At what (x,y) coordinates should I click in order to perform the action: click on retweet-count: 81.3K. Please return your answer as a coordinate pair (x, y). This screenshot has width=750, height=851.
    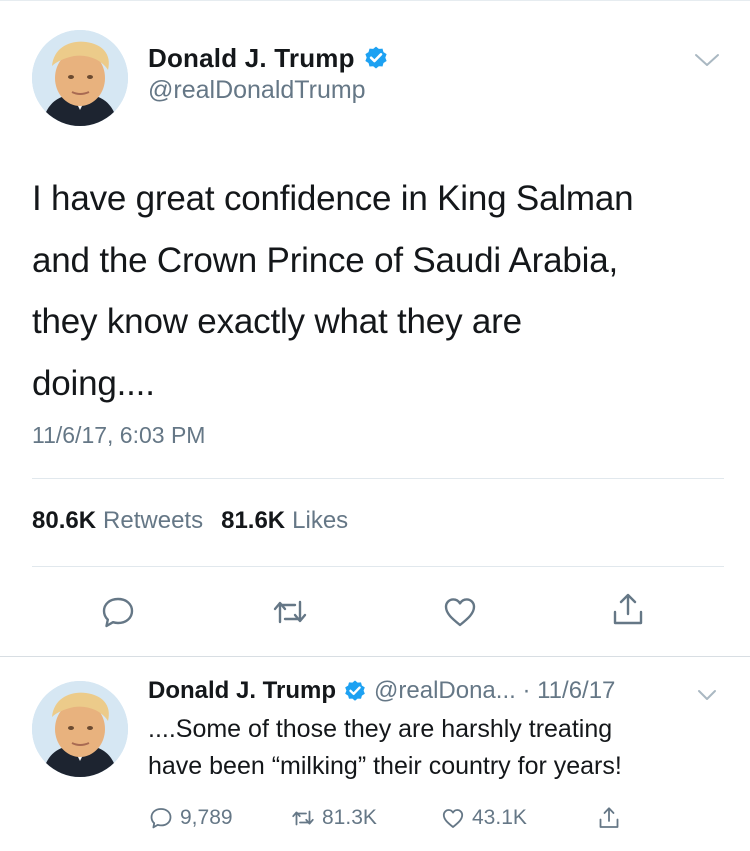
    Looking at the image, I should click on (349, 817).